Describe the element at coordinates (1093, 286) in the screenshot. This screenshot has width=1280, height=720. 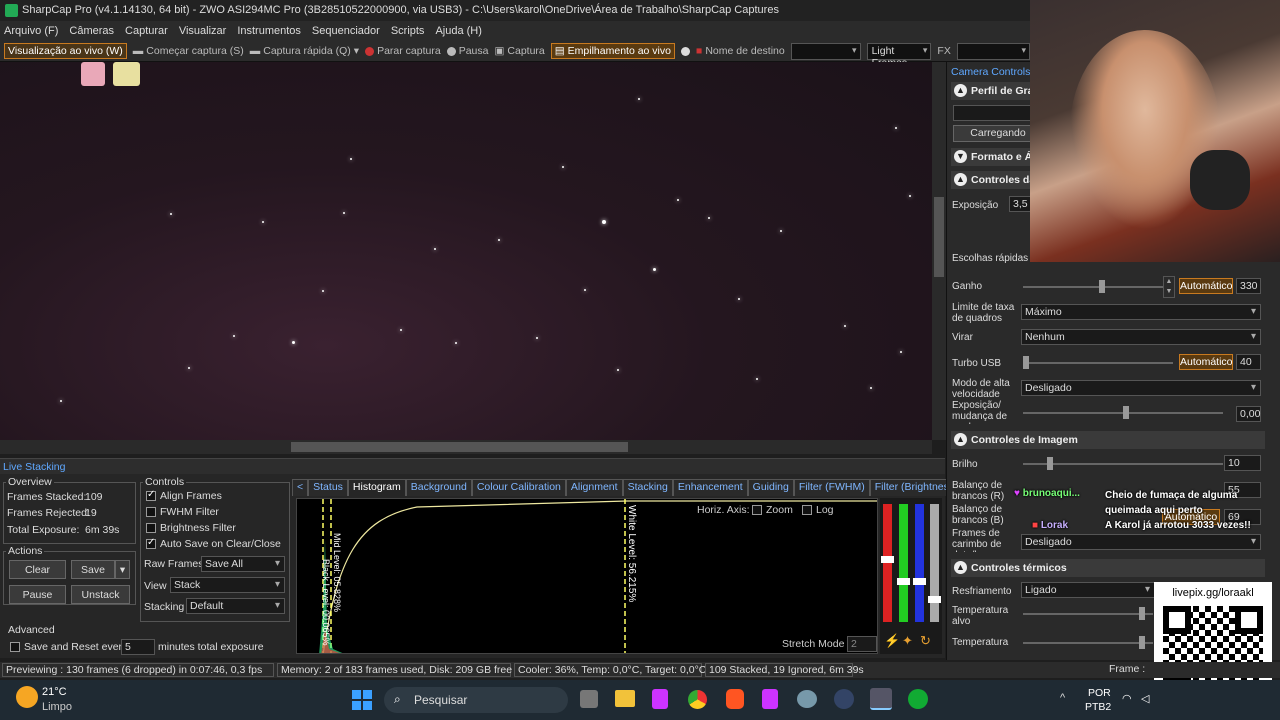
I see `gain-slider` at that location.